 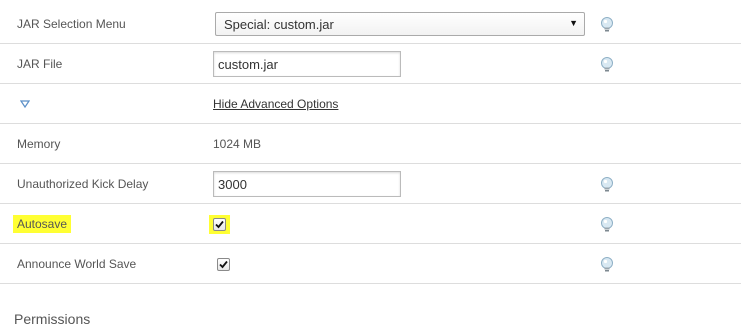 What do you see at coordinates (83, 184) in the screenshot?
I see `kick-delay-label: Unauthorized Kick Delay` at bounding box center [83, 184].